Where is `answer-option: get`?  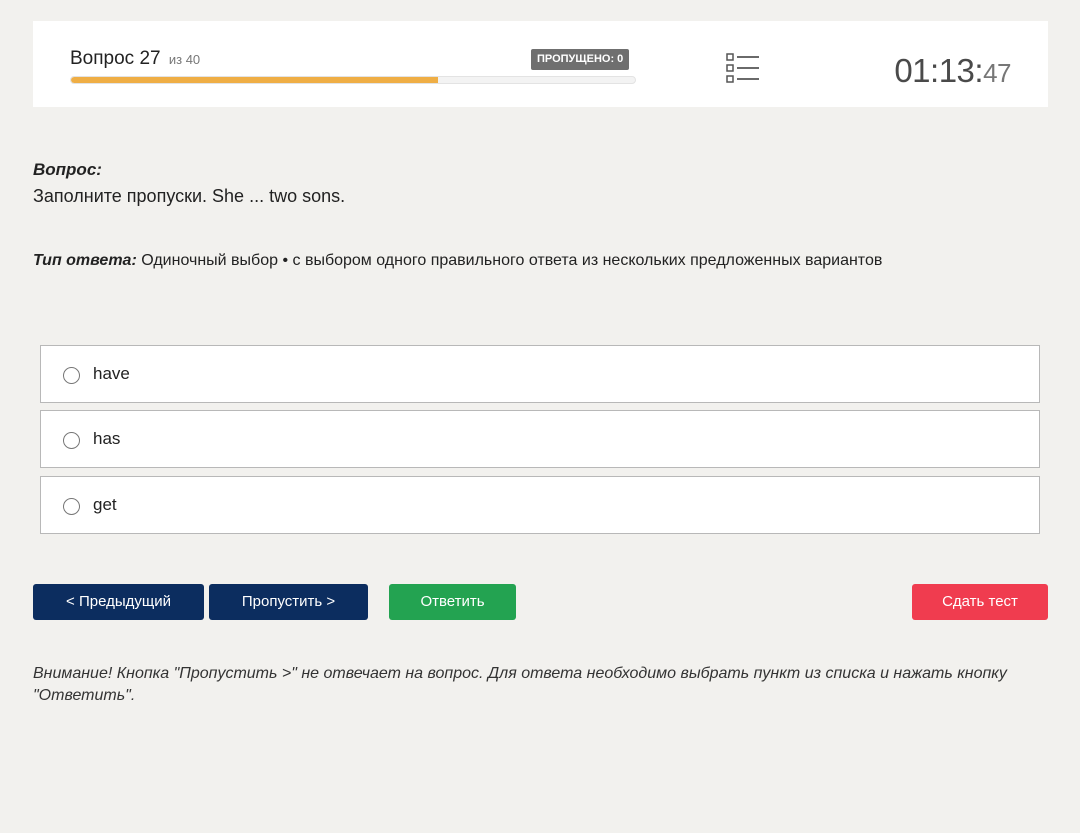
answer-option: get is located at coordinates (540, 505).